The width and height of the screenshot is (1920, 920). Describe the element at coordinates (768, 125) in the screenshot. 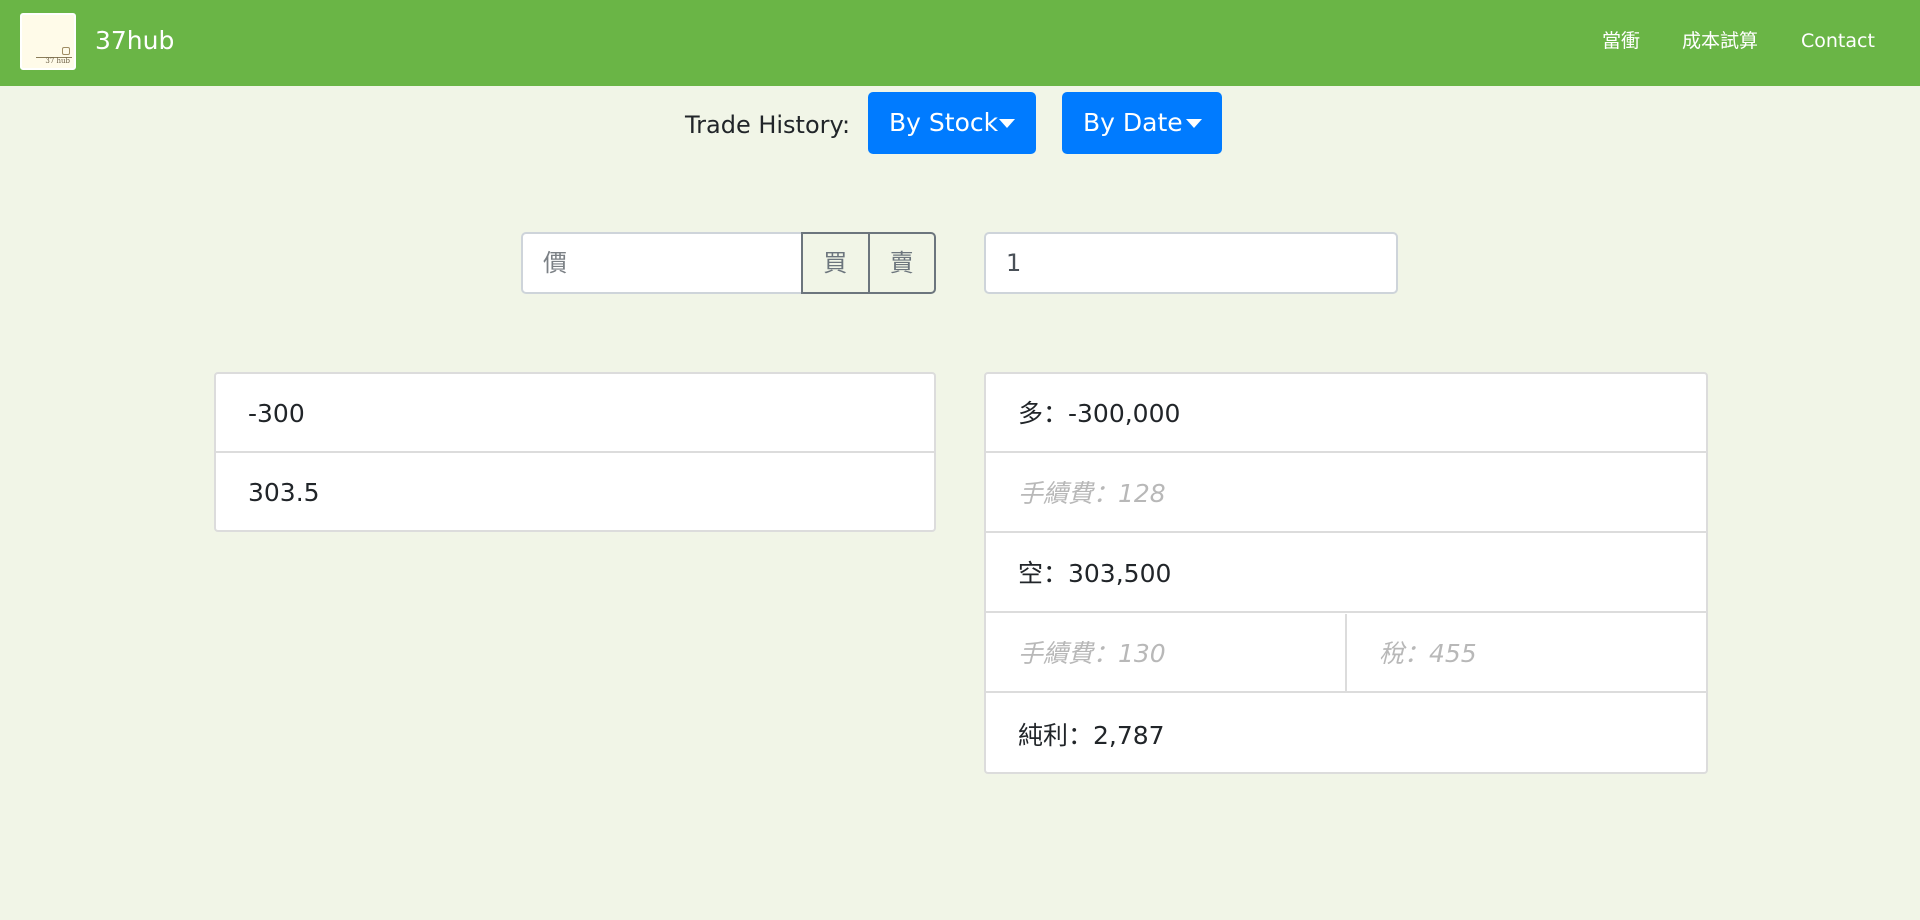

I see `trade-history-label: Trade History:` at that location.